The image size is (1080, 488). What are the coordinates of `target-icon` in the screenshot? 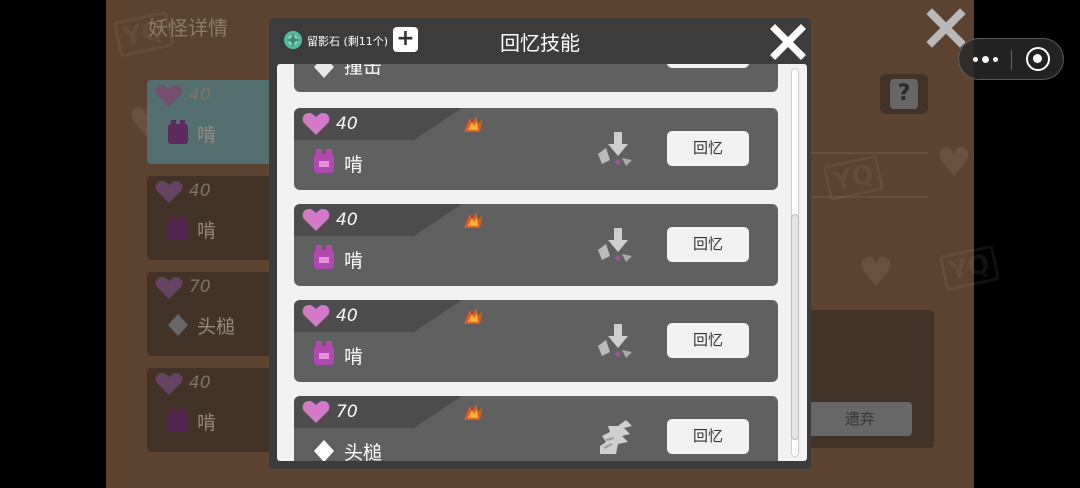 It's located at (1038, 59).